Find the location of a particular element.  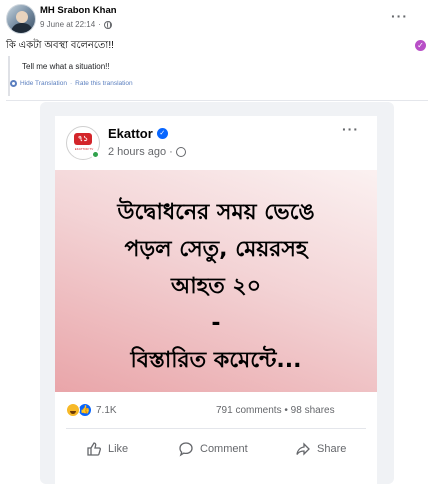

comment-icon is located at coordinates (186, 449).